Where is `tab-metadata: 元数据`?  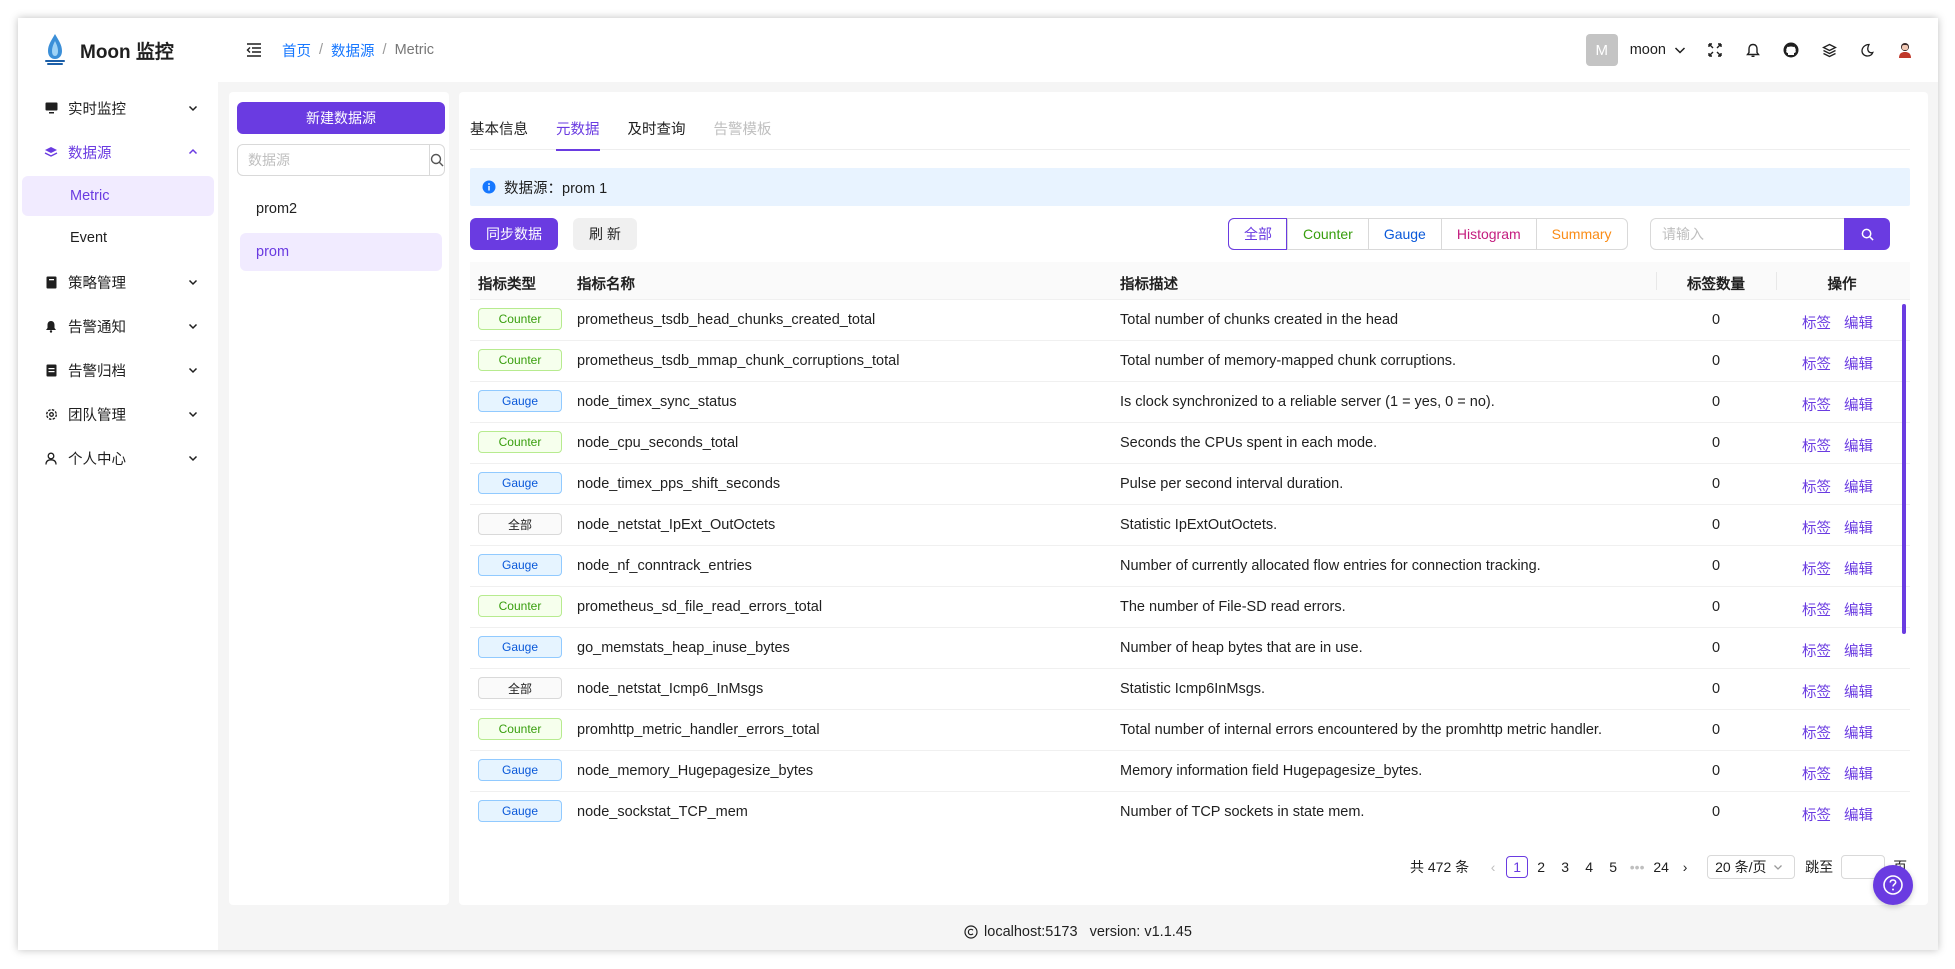
tab-metadata: 元数据 is located at coordinates (578, 121).